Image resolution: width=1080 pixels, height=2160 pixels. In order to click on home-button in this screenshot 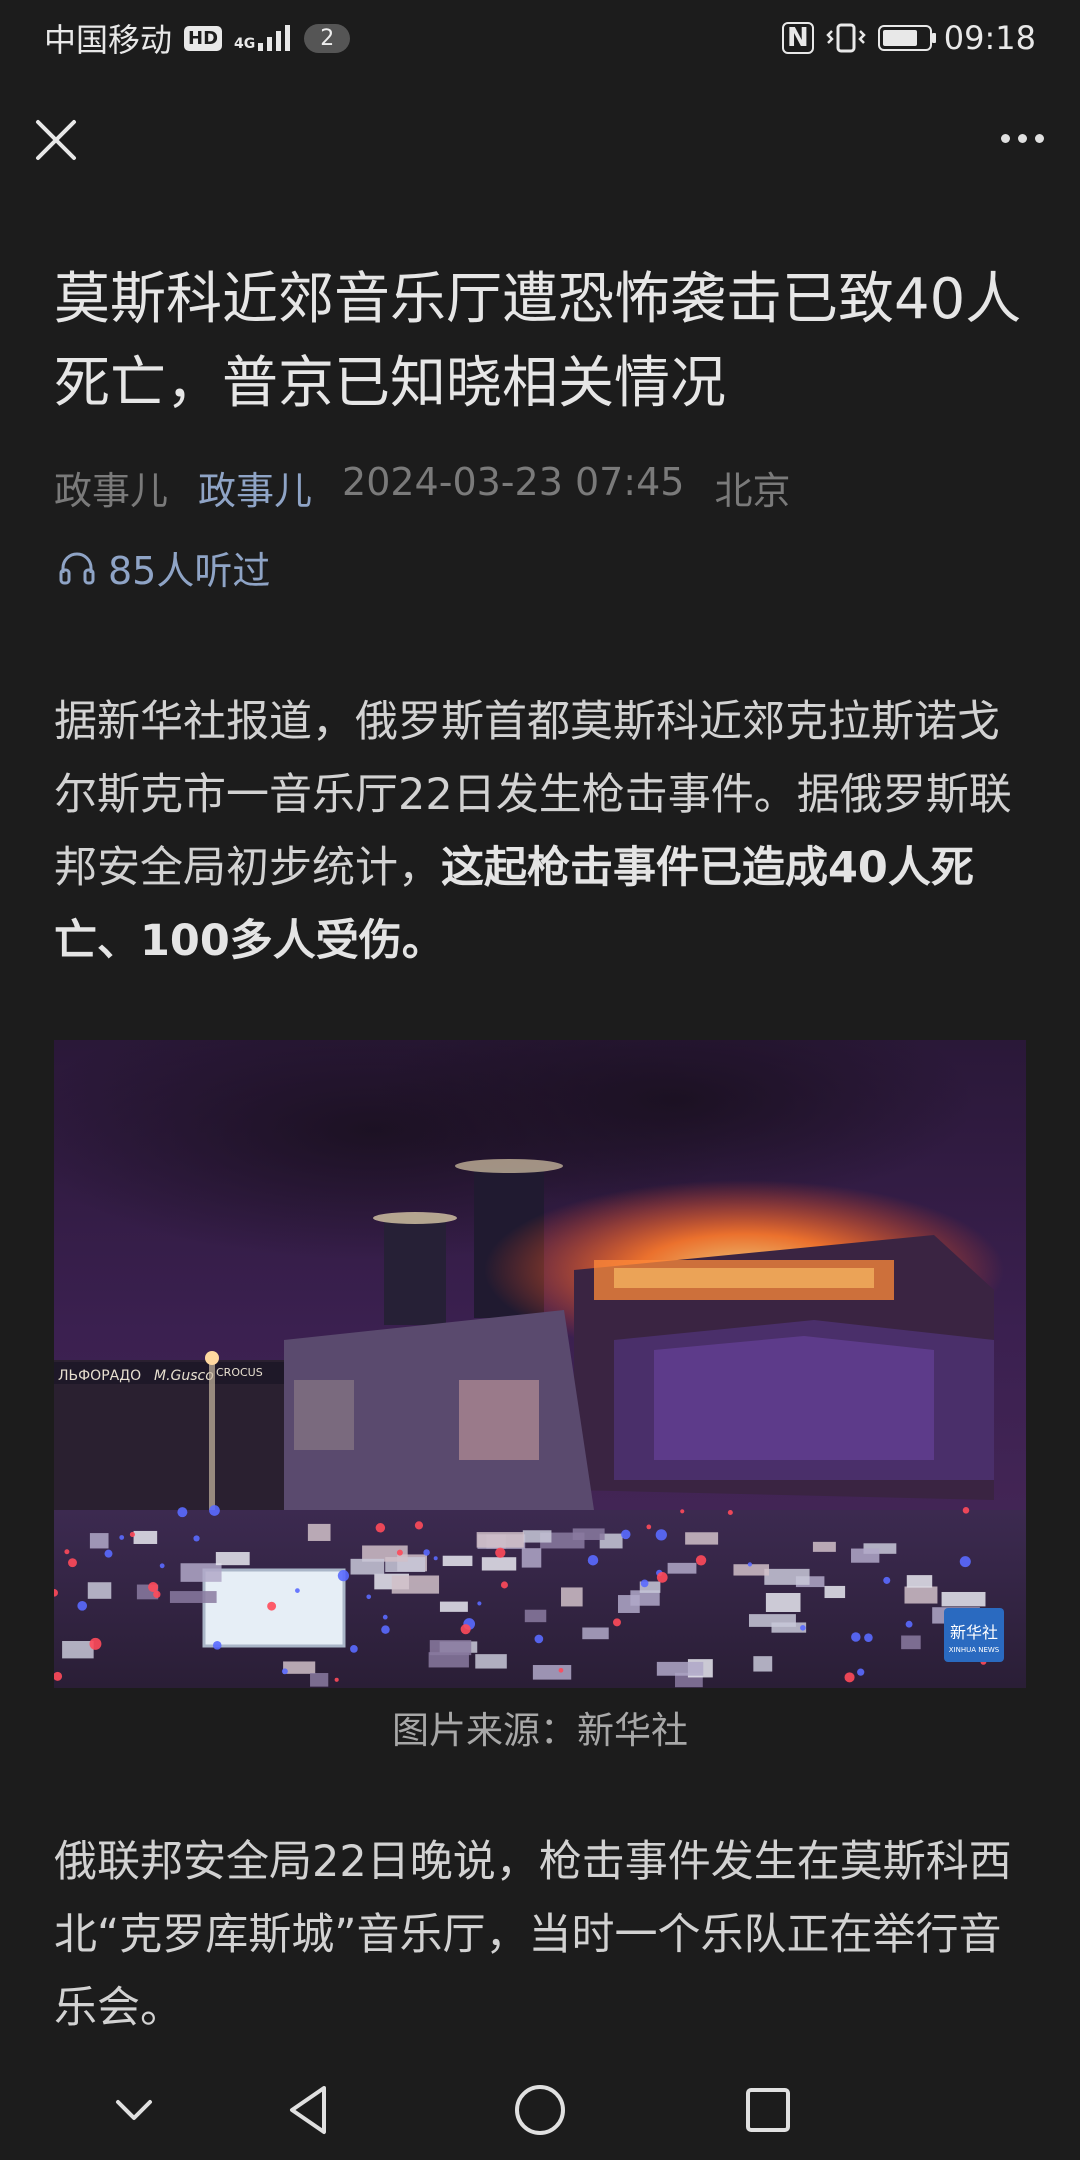, I will do `click(540, 2110)`.